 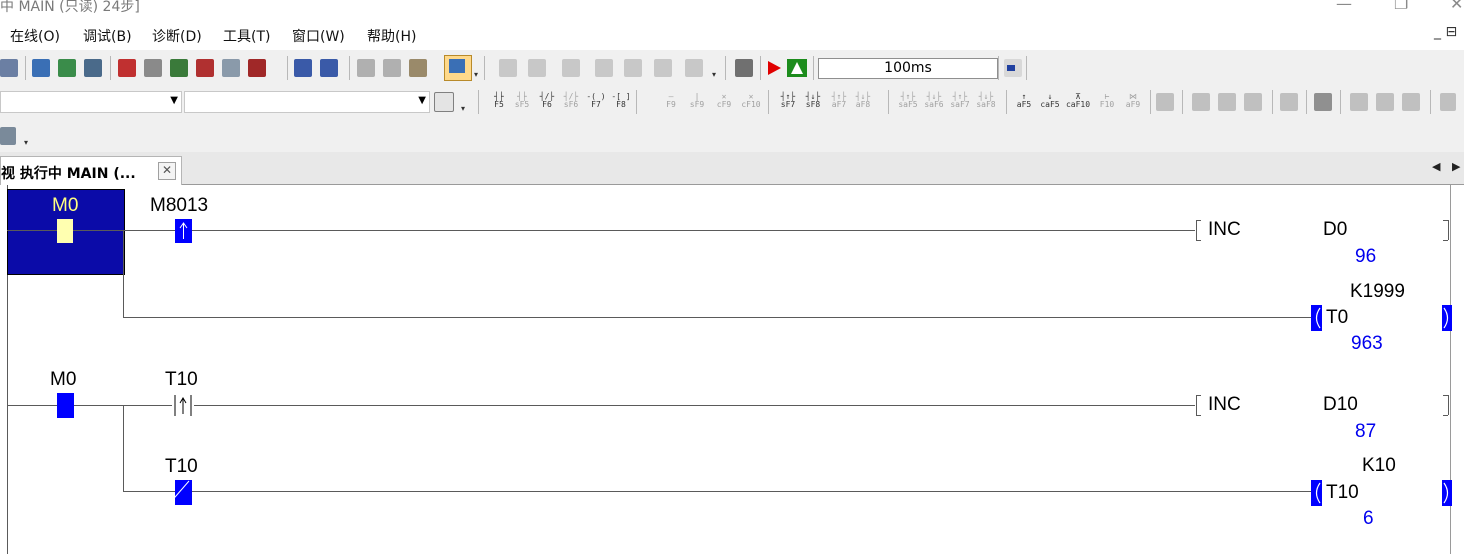 I want to click on rising-pulse-nc-parallel-button: ┤↑├ saF7, so click(x=960, y=101).